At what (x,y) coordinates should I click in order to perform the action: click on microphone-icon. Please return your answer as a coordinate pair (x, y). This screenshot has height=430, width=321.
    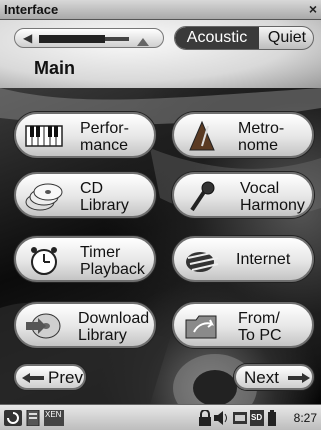
    Looking at the image, I should click on (202, 196).